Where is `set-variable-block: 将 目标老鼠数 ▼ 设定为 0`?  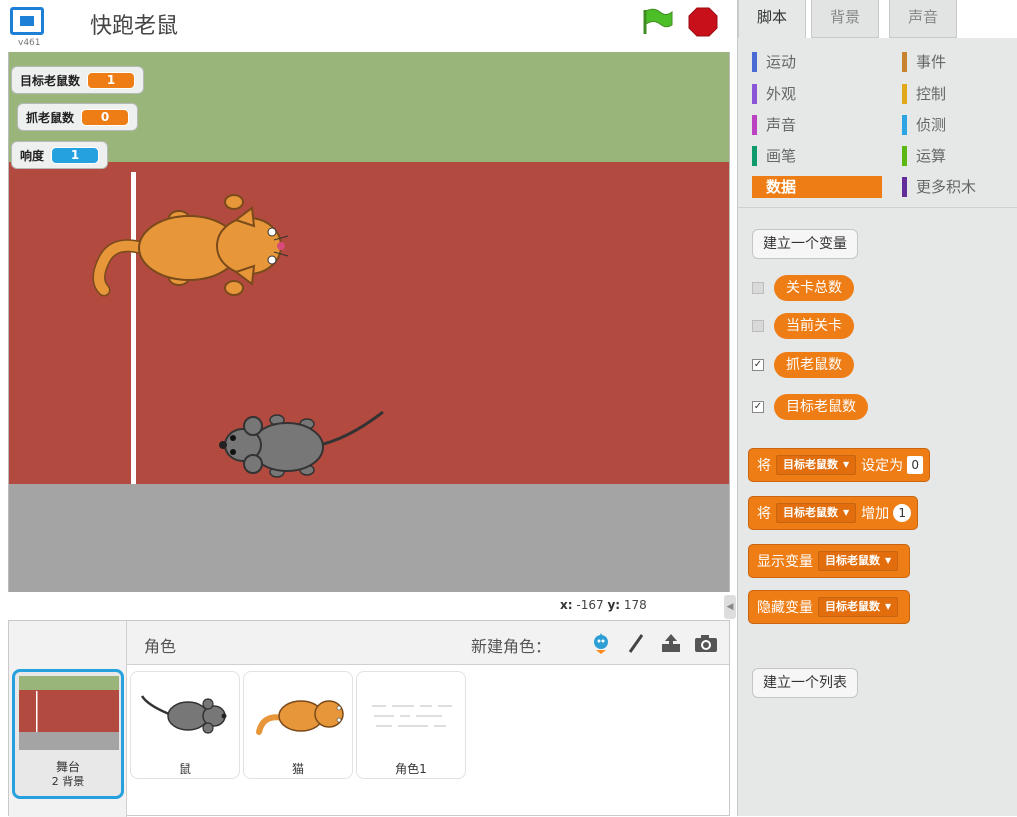
set-variable-block: 将 目标老鼠数 ▼ 设定为 0 is located at coordinates (839, 465).